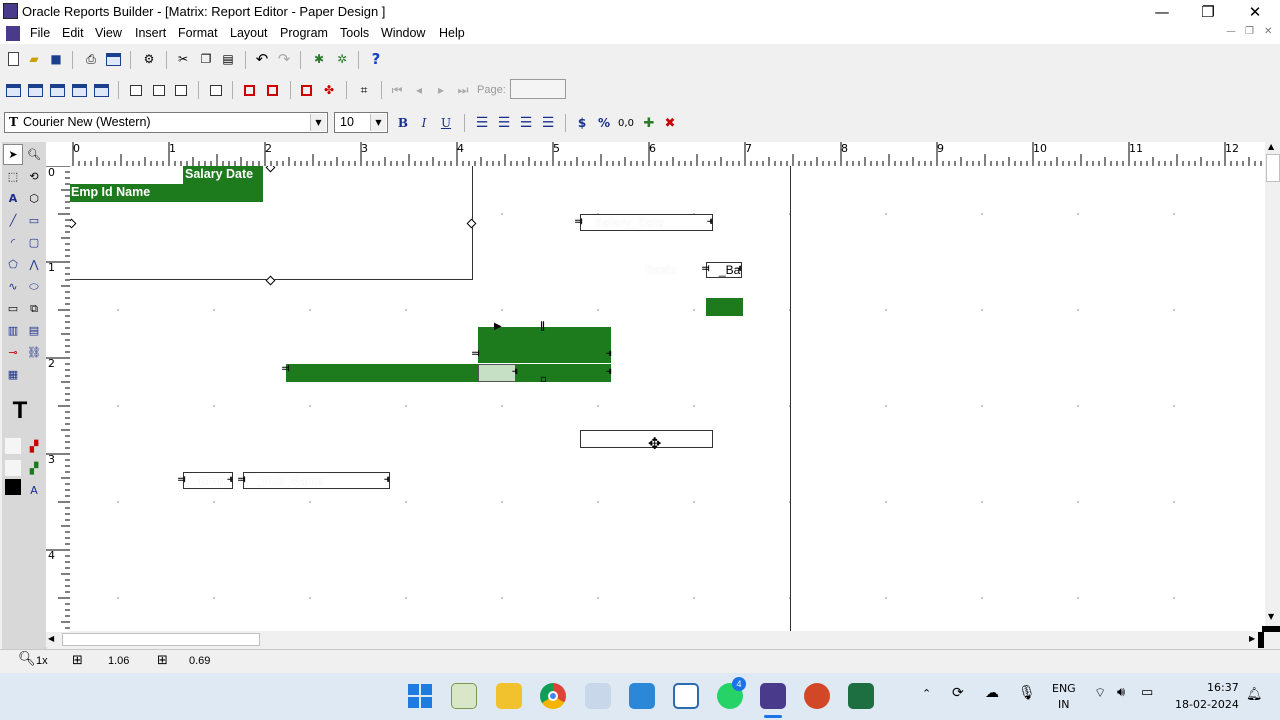  I want to click on percent-button: %, so click(604, 123).